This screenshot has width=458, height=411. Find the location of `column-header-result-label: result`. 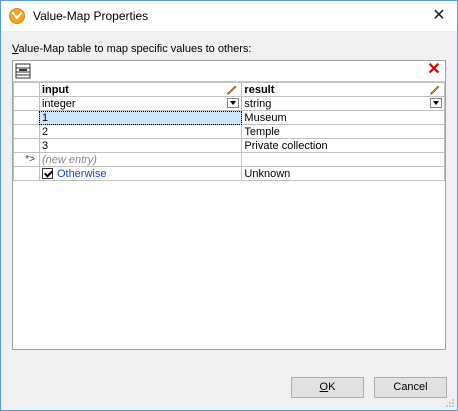

column-header-result-label: result is located at coordinates (259, 89).